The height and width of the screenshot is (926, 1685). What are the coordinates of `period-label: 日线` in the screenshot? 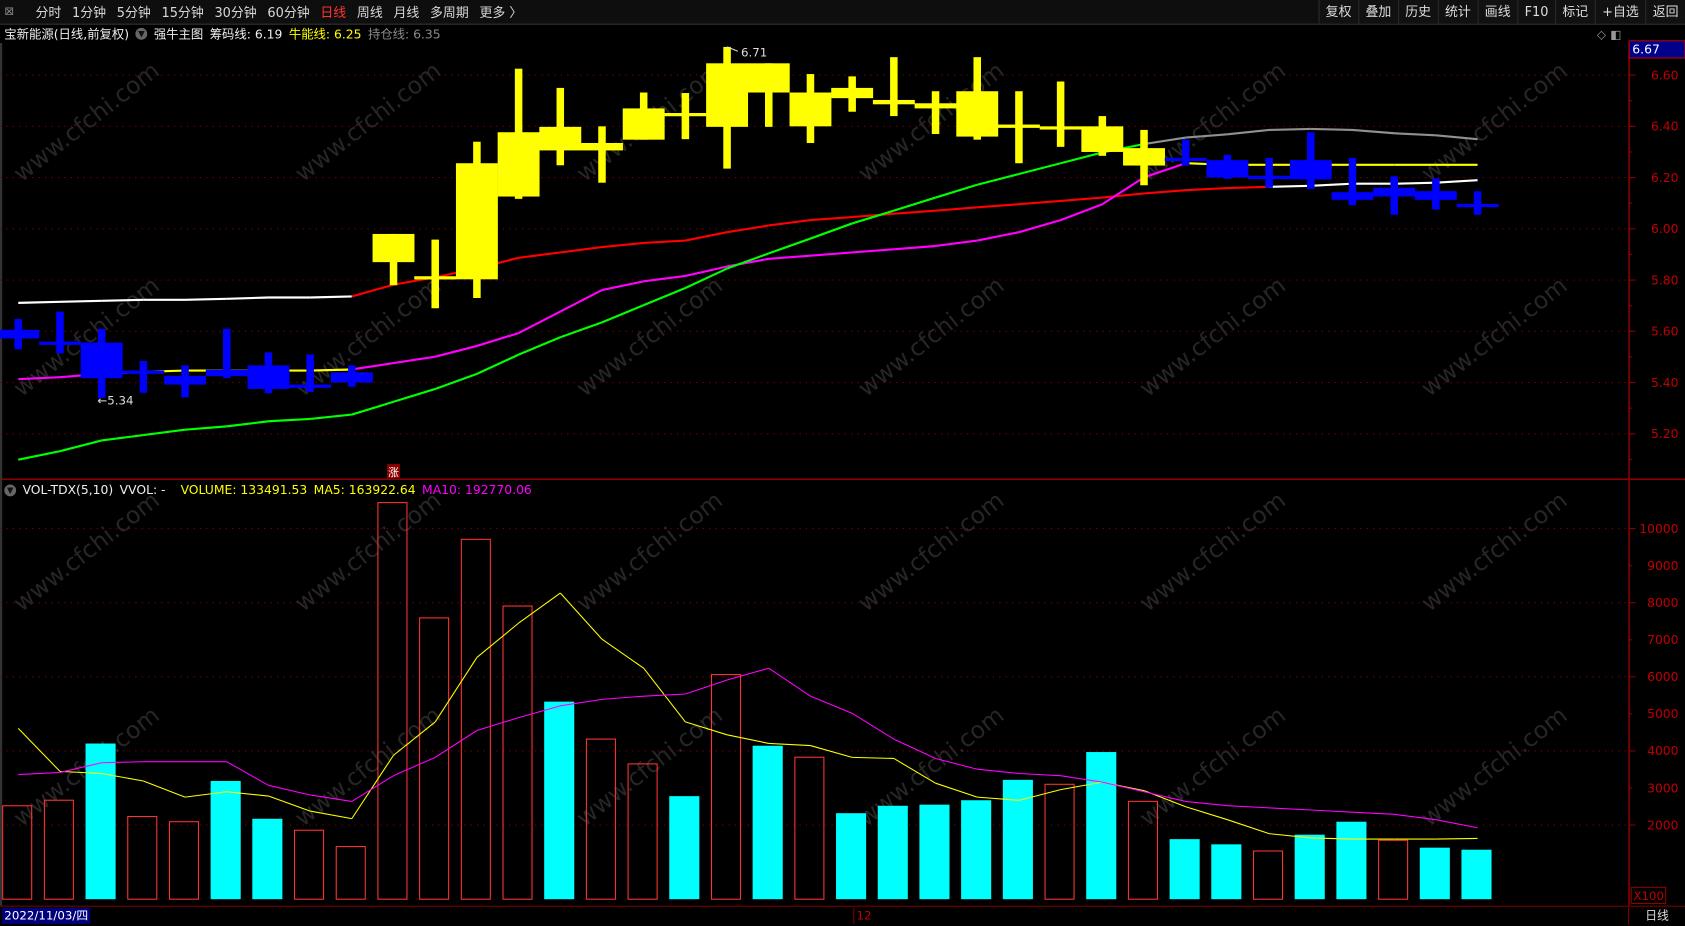 It's located at (1656, 915).